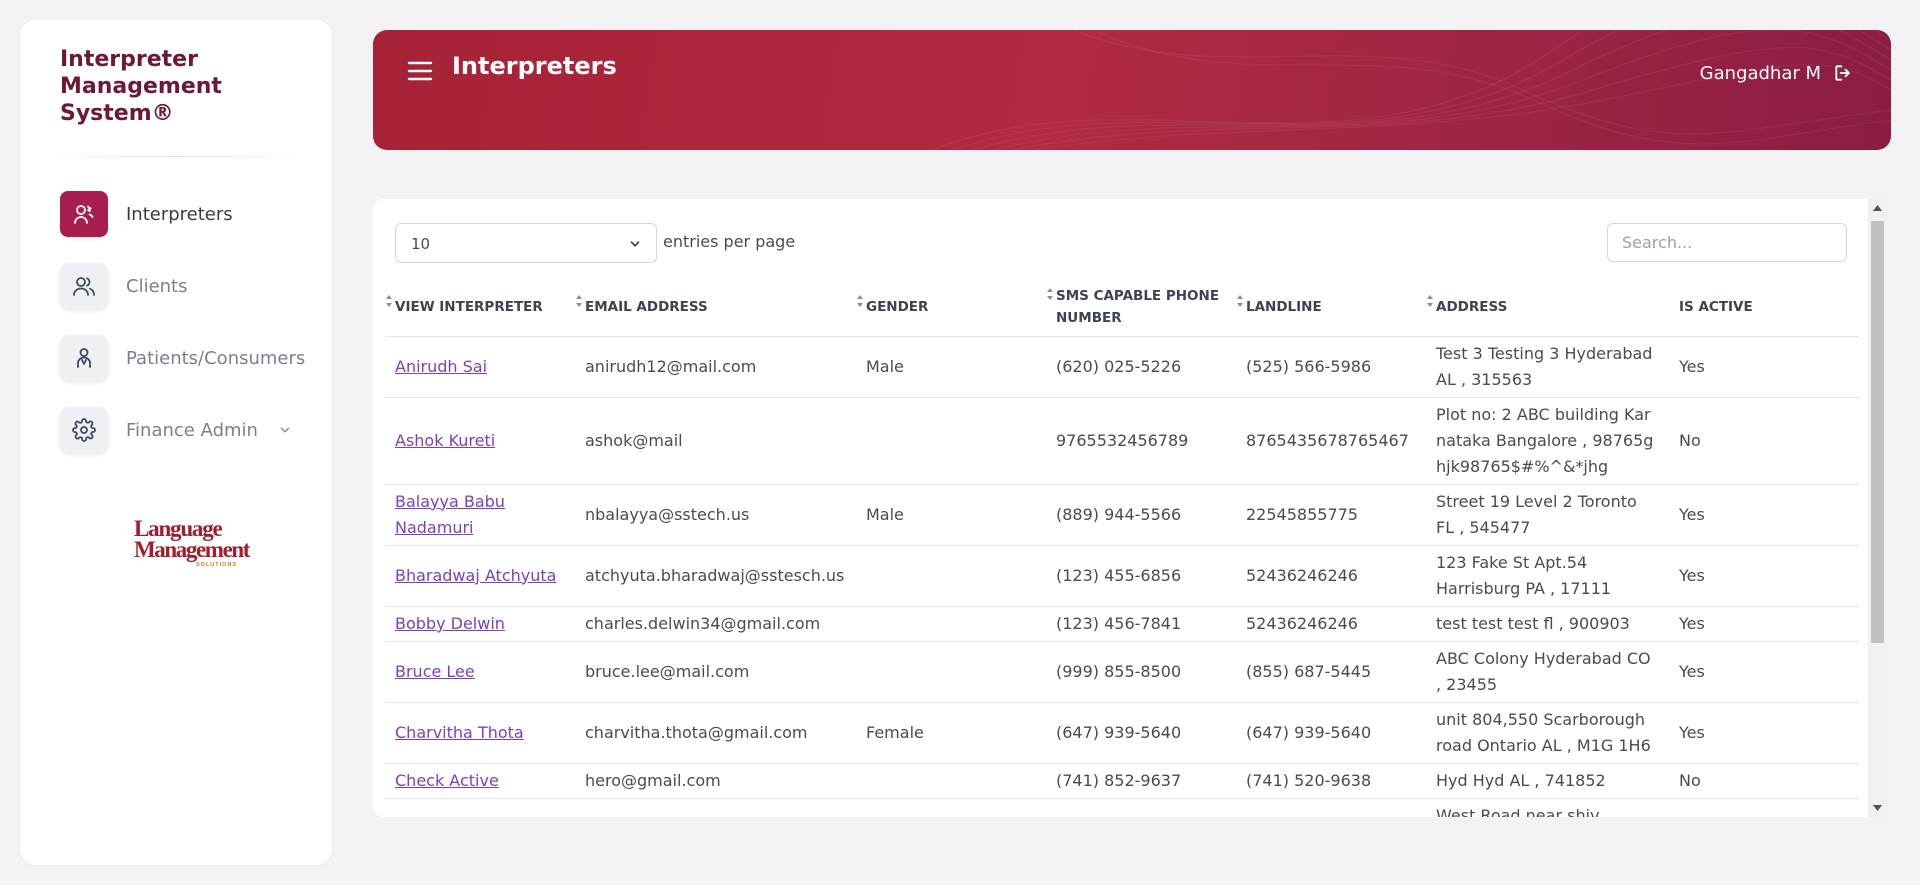  I want to click on table-cell-sms, so click(1141, 807).